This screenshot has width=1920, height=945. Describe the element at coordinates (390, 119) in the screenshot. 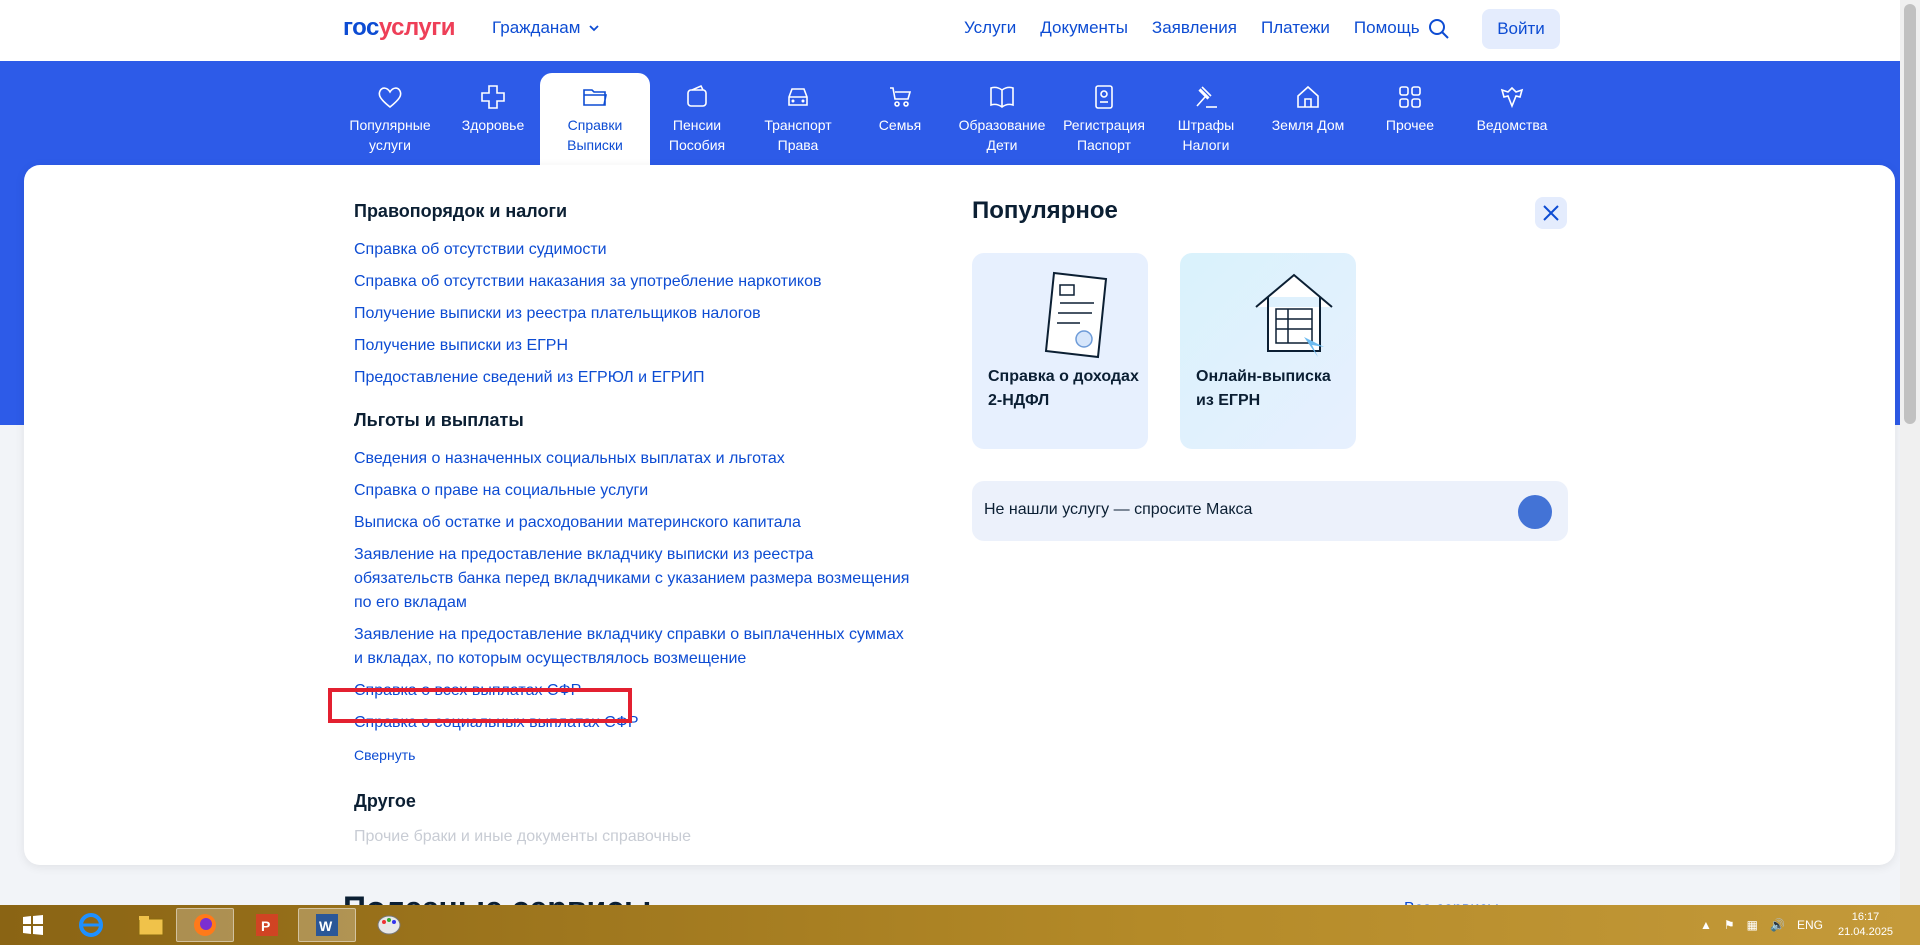

I see `category-popular: Популярные услуги` at that location.